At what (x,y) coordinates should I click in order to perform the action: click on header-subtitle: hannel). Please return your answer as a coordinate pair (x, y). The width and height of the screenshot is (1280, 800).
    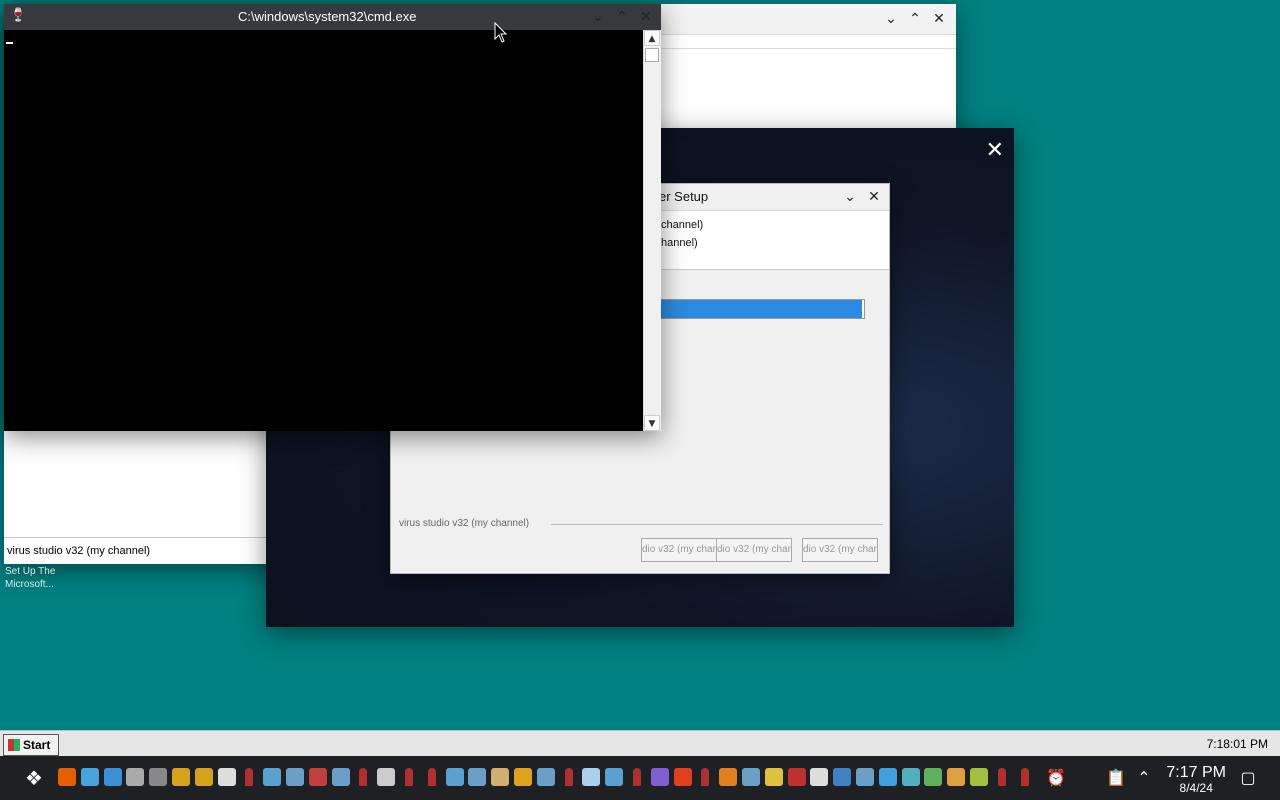
    Looking at the image, I should click on (679, 243).